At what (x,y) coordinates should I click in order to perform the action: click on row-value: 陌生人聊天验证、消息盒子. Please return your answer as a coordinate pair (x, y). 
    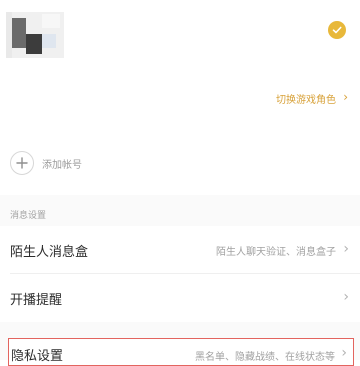
    Looking at the image, I should click on (276, 252).